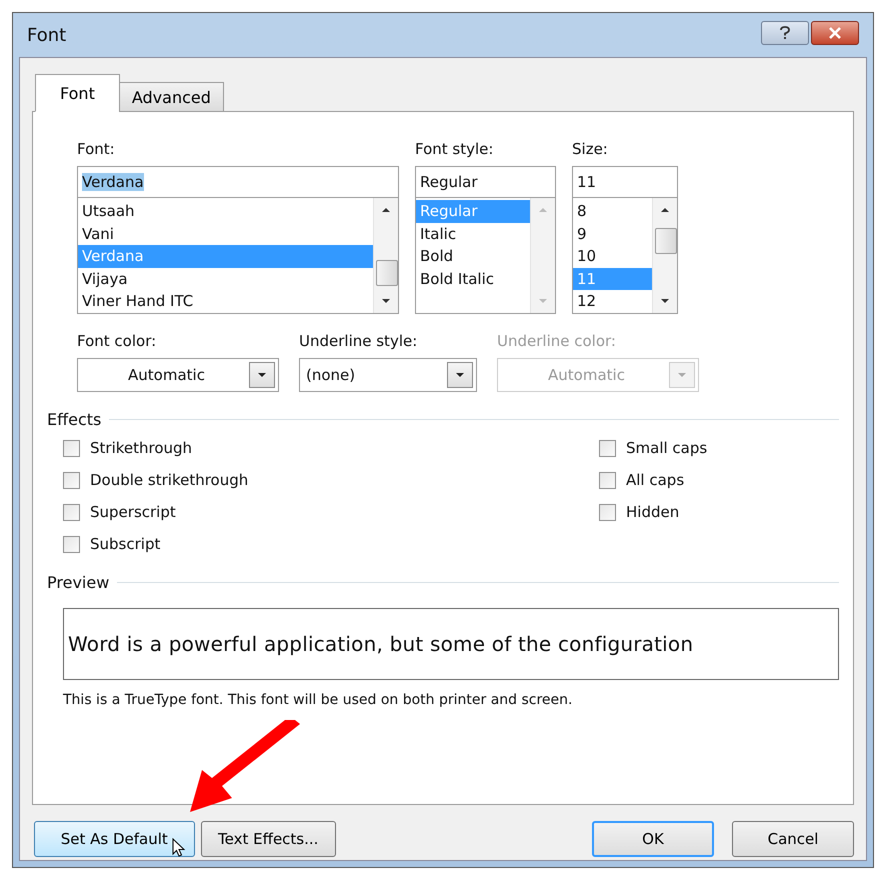 Image resolution: width=881 pixels, height=873 pixels. Describe the element at coordinates (238, 182) in the screenshot. I see `input-field: Verdana` at that location.